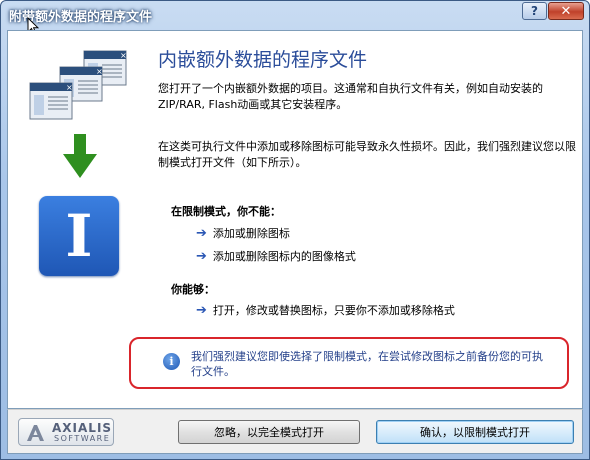 Image resolution: width=590 pixels, height=460 pixels. I want to click on app-icon: I, so click(79, 236).